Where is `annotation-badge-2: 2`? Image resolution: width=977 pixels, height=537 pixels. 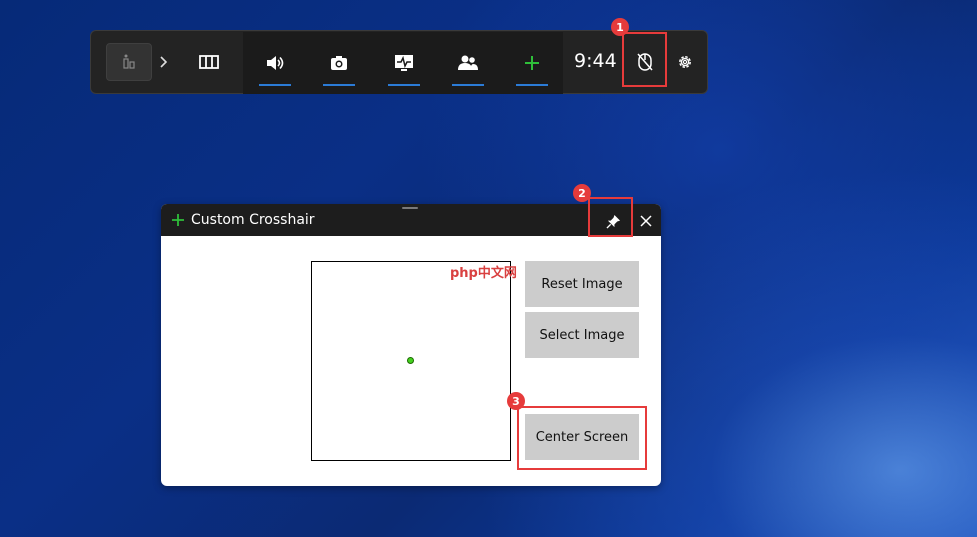 annotation-badge-2: 2 is located at coordinates (582, 193).